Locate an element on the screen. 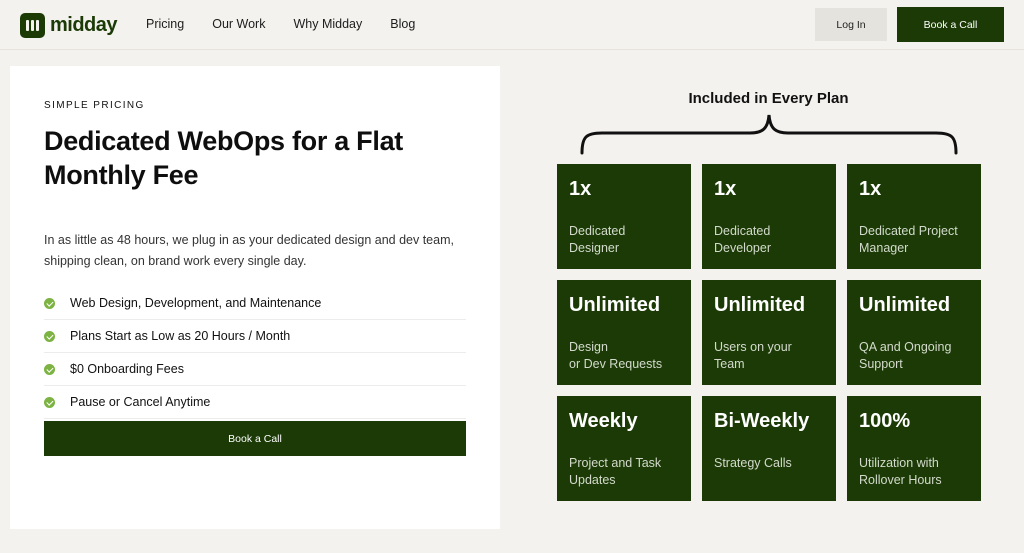 This screenshot has width=1024, height=553. curly-brace-icon is located at coordinates (769, 134).